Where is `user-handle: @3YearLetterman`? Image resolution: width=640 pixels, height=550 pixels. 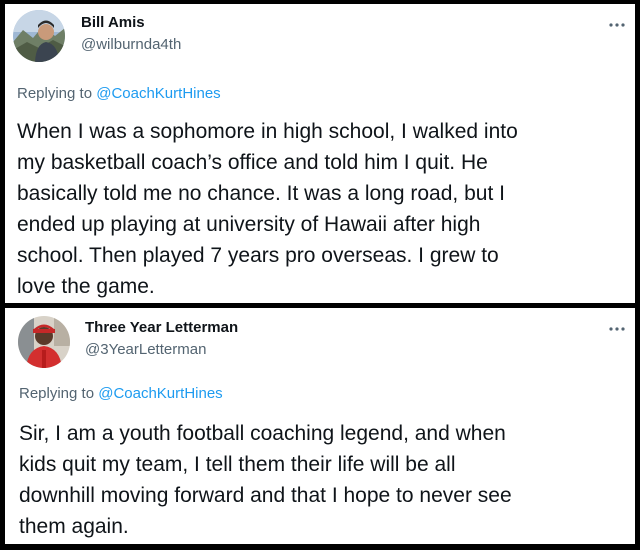
user-handle: @3YearLetterman is located at coordinates (145, 349).